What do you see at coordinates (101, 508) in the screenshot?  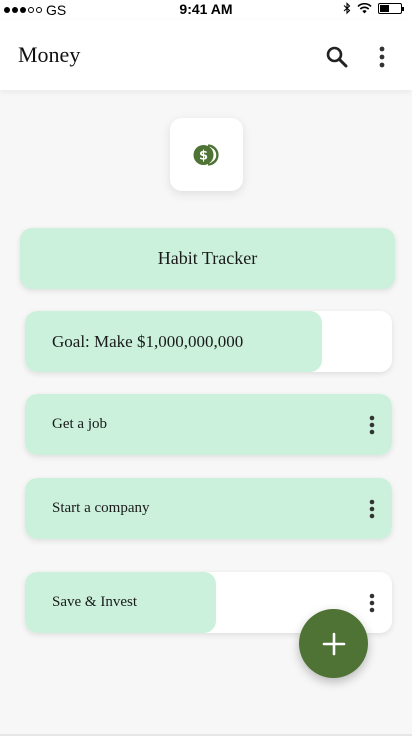 I see `habit-label: Start a company` at bounding box center [101, 508].